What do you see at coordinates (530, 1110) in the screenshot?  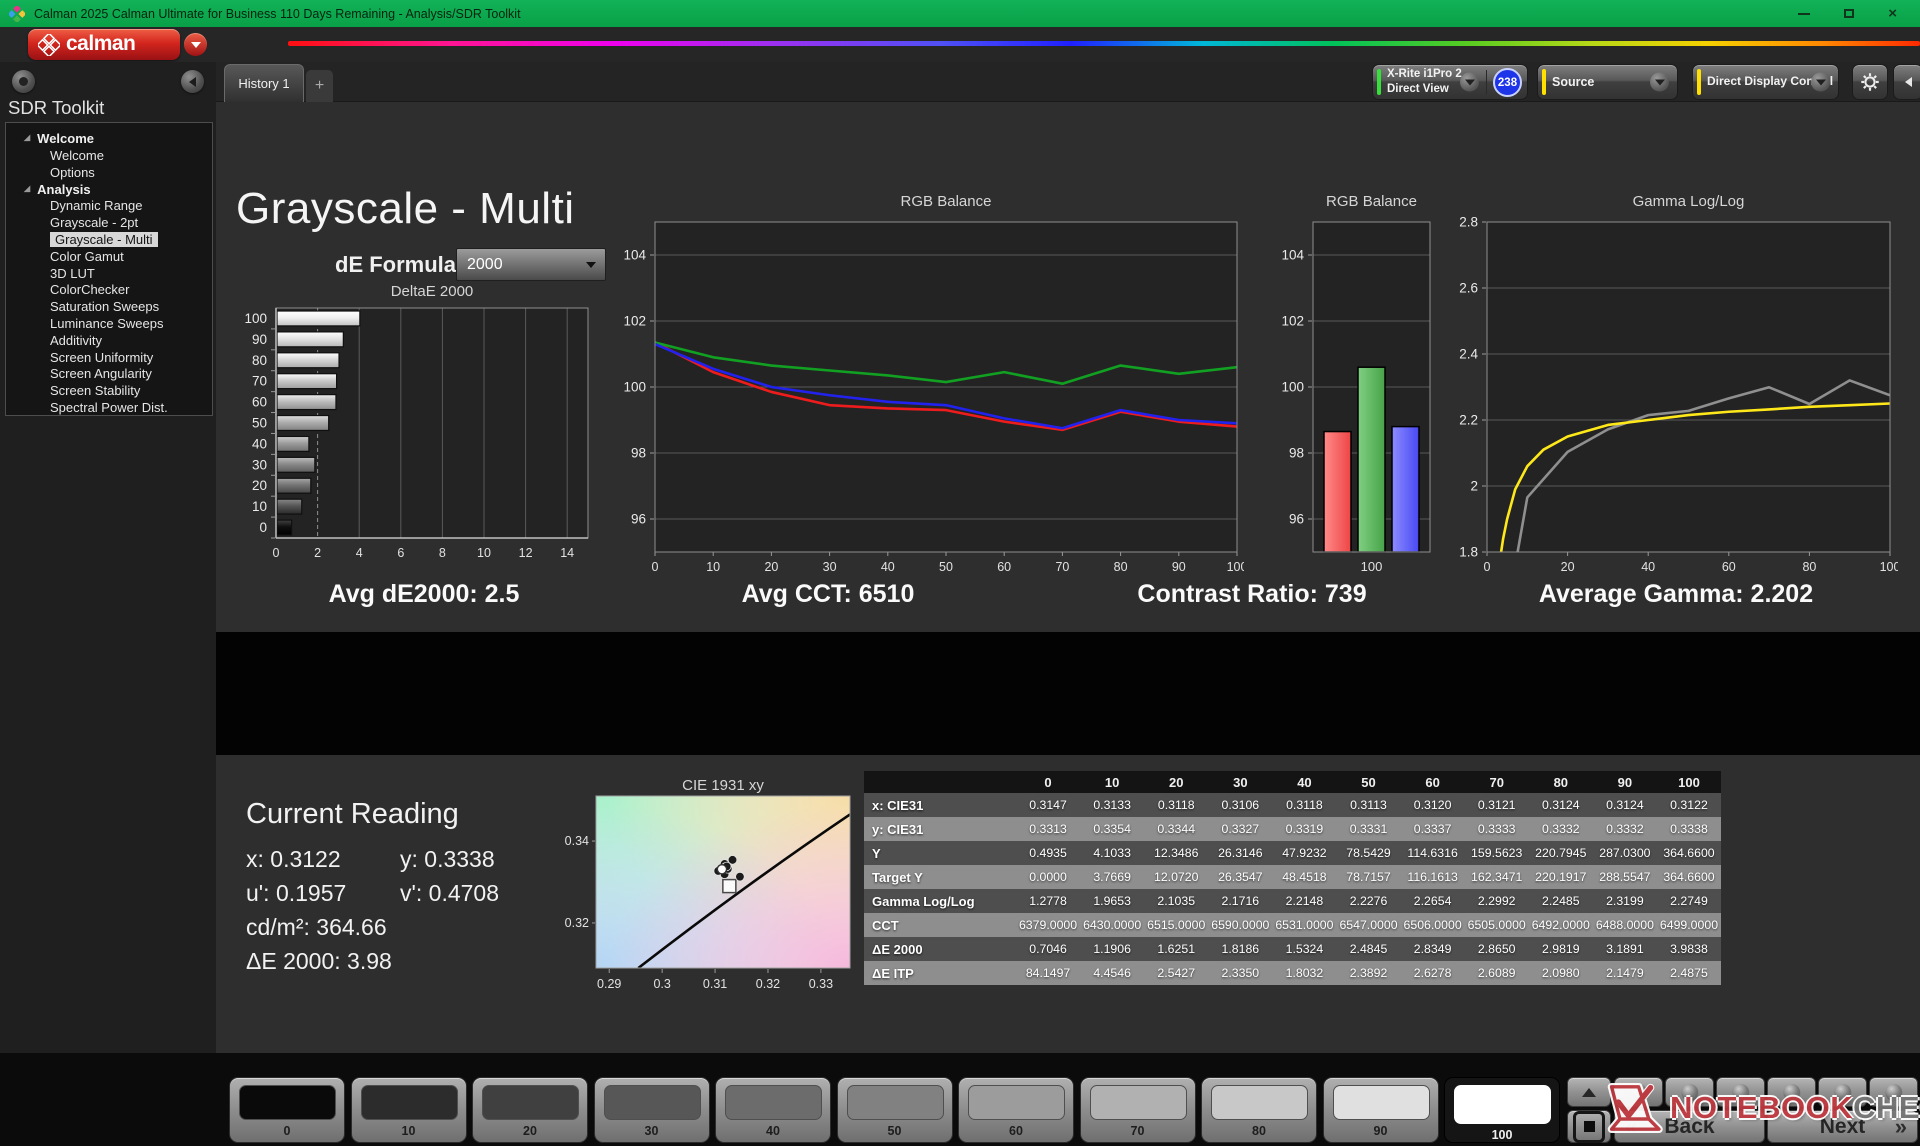 I see `level-button-20: 20` at bounding box center [530, 1110].